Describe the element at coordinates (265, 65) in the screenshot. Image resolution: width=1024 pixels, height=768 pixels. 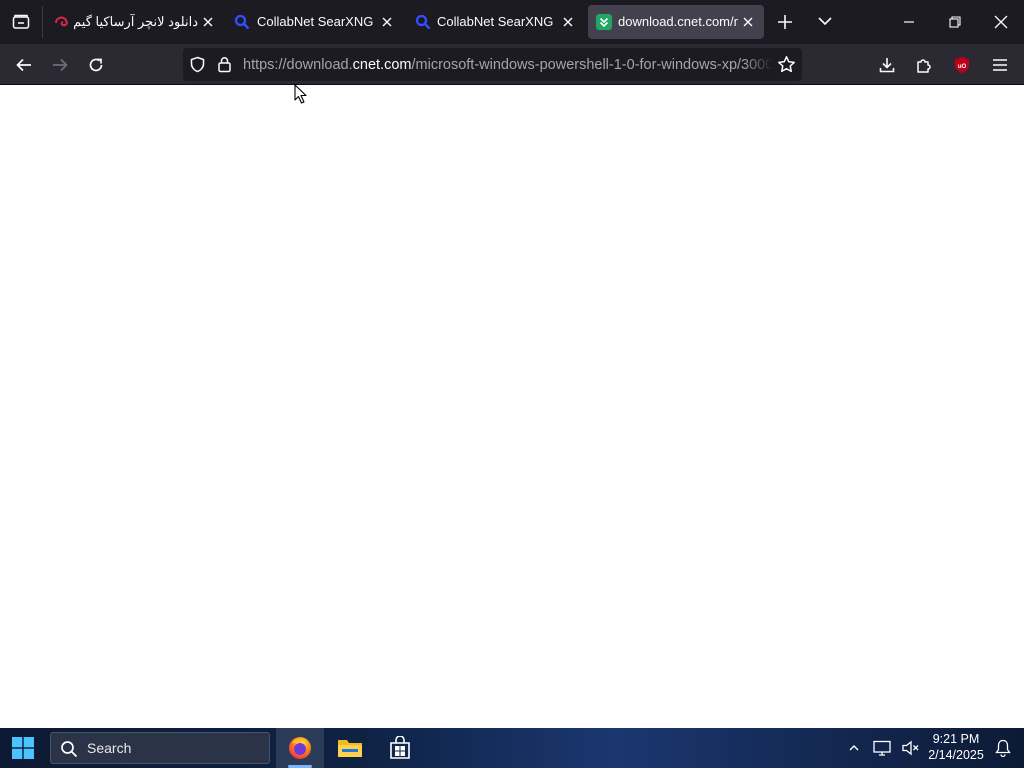
I see `url-scheme: https://` at that location.